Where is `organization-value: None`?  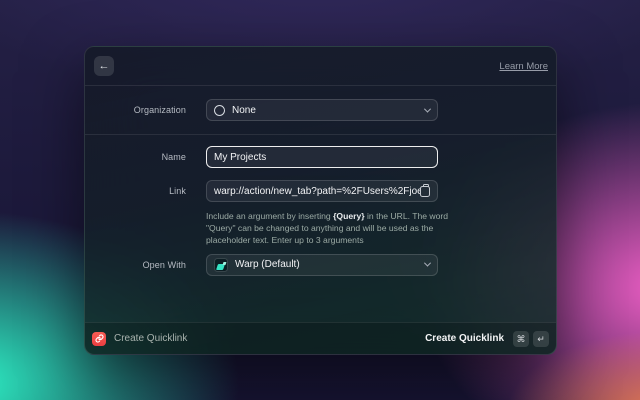
organization-value: None is located at coordinates (244, 110).